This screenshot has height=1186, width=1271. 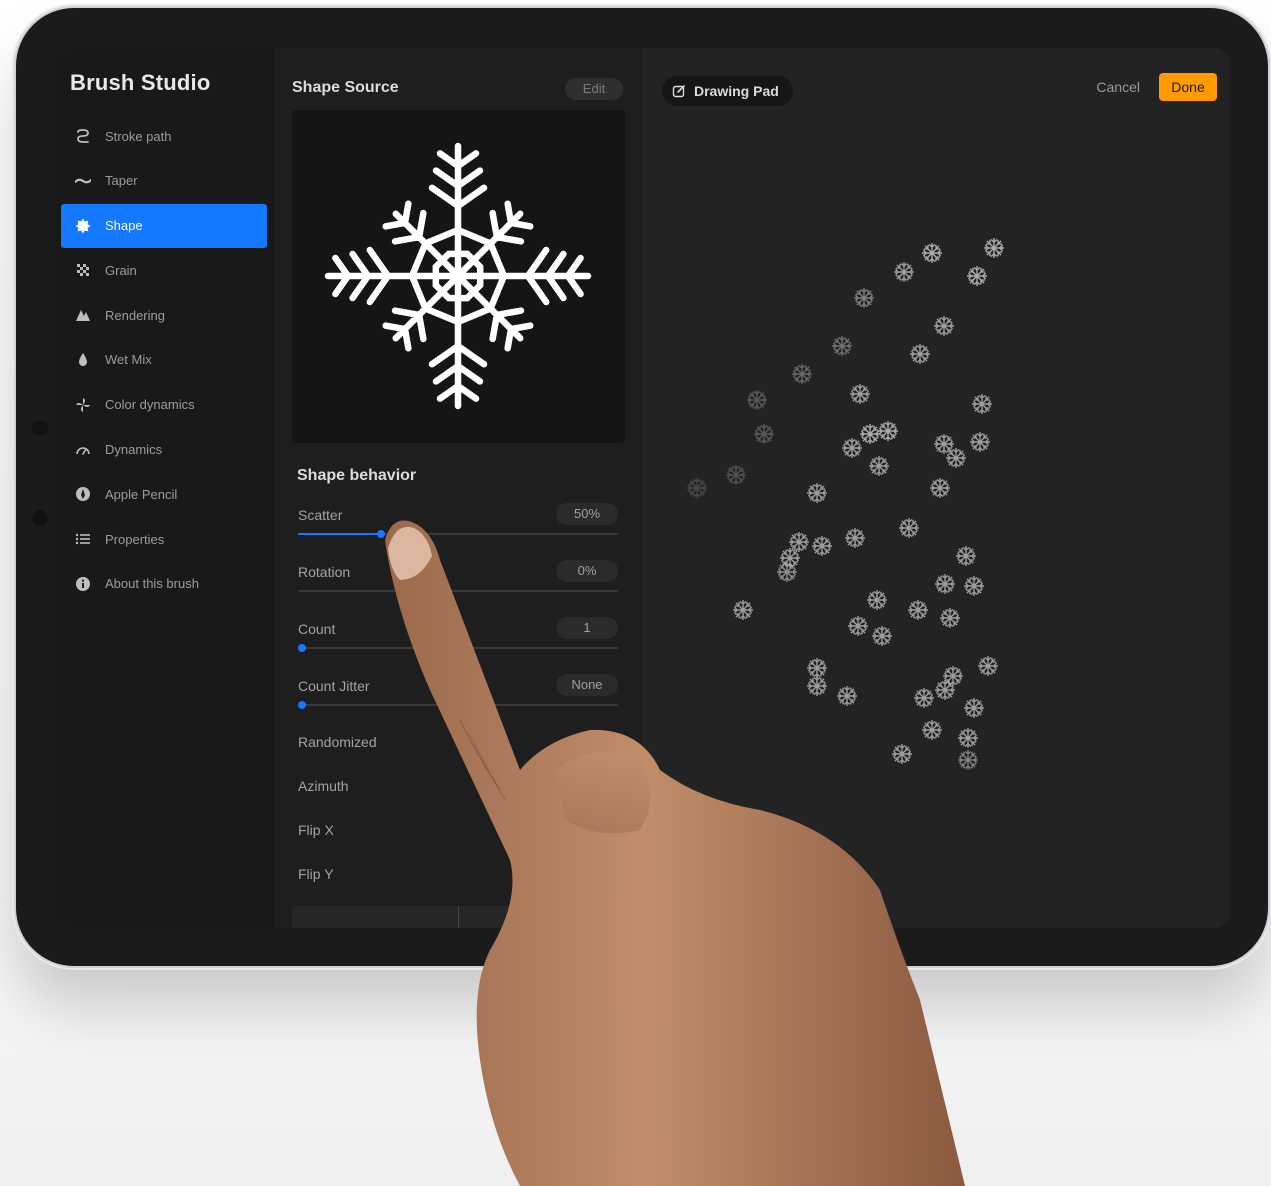 What do you see at coordinates (316, 874) in the screenshot?
I see `flip-y-toggle: Flip Y` at bounding box center [316, 874].